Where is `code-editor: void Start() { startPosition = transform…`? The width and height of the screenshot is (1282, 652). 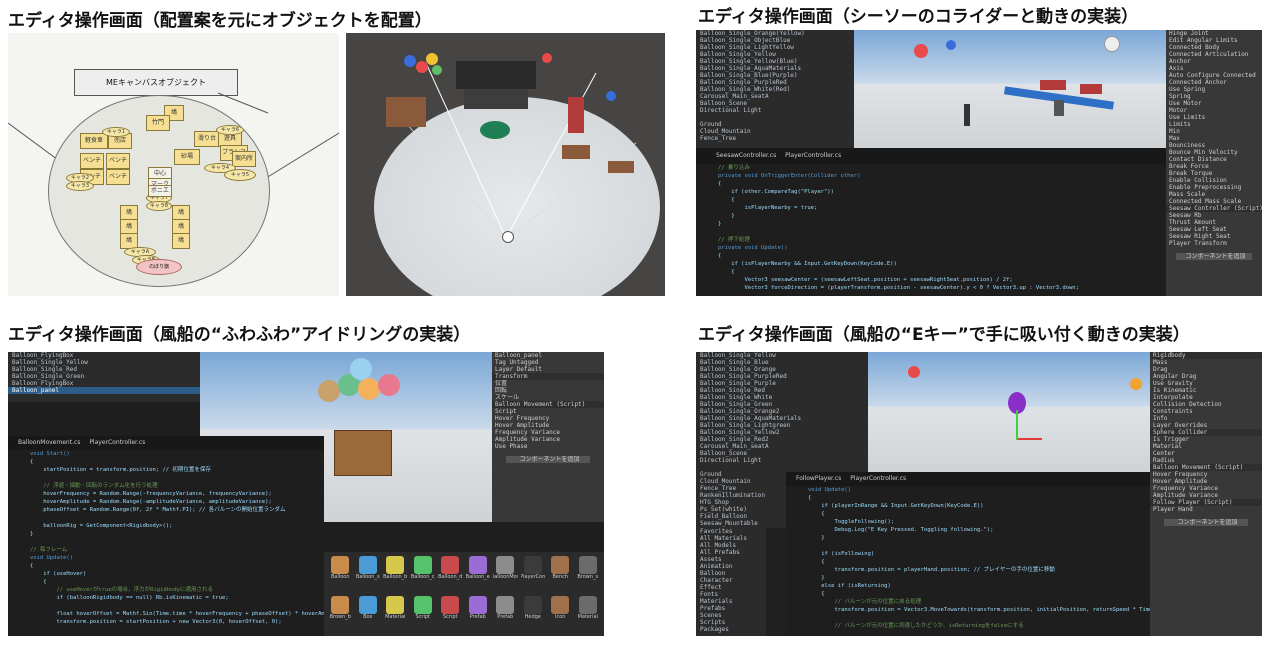
code-editor: void Start() { startPosition = transform… is located at coordinates (166, 543).